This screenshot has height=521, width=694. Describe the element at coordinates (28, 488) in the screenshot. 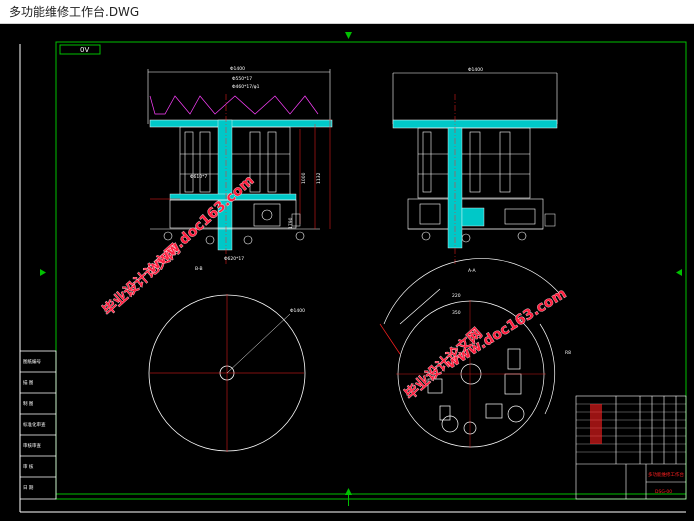

I see `side-row-6: 日 期` at that location.